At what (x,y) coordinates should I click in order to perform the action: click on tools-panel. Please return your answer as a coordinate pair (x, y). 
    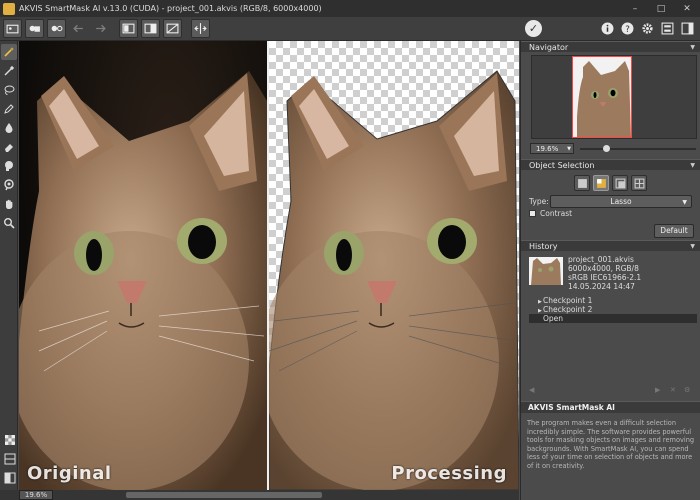
    Looking at the image, I should click on (9, 265).